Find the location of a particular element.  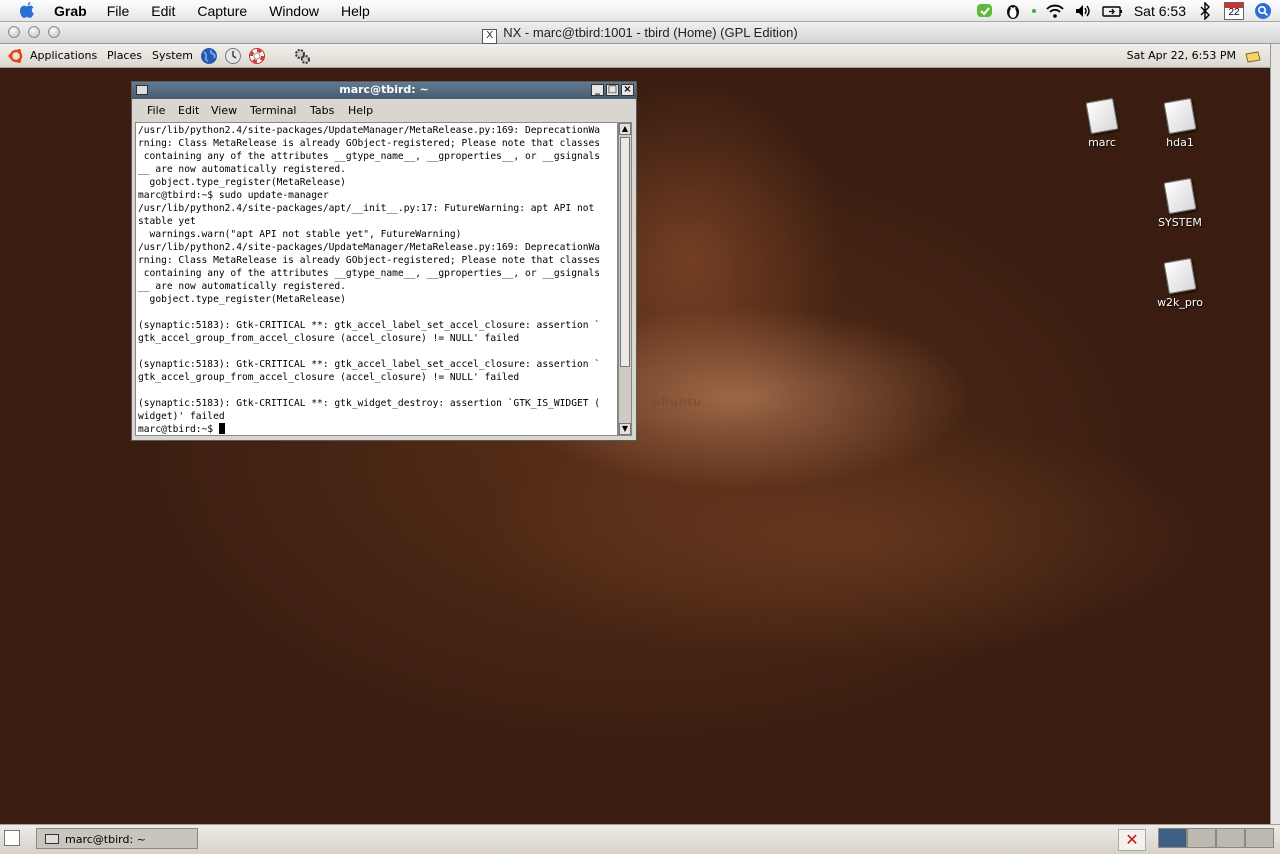

desktop-icon-label: w2k_pro is located at coordinates (1180, 302).